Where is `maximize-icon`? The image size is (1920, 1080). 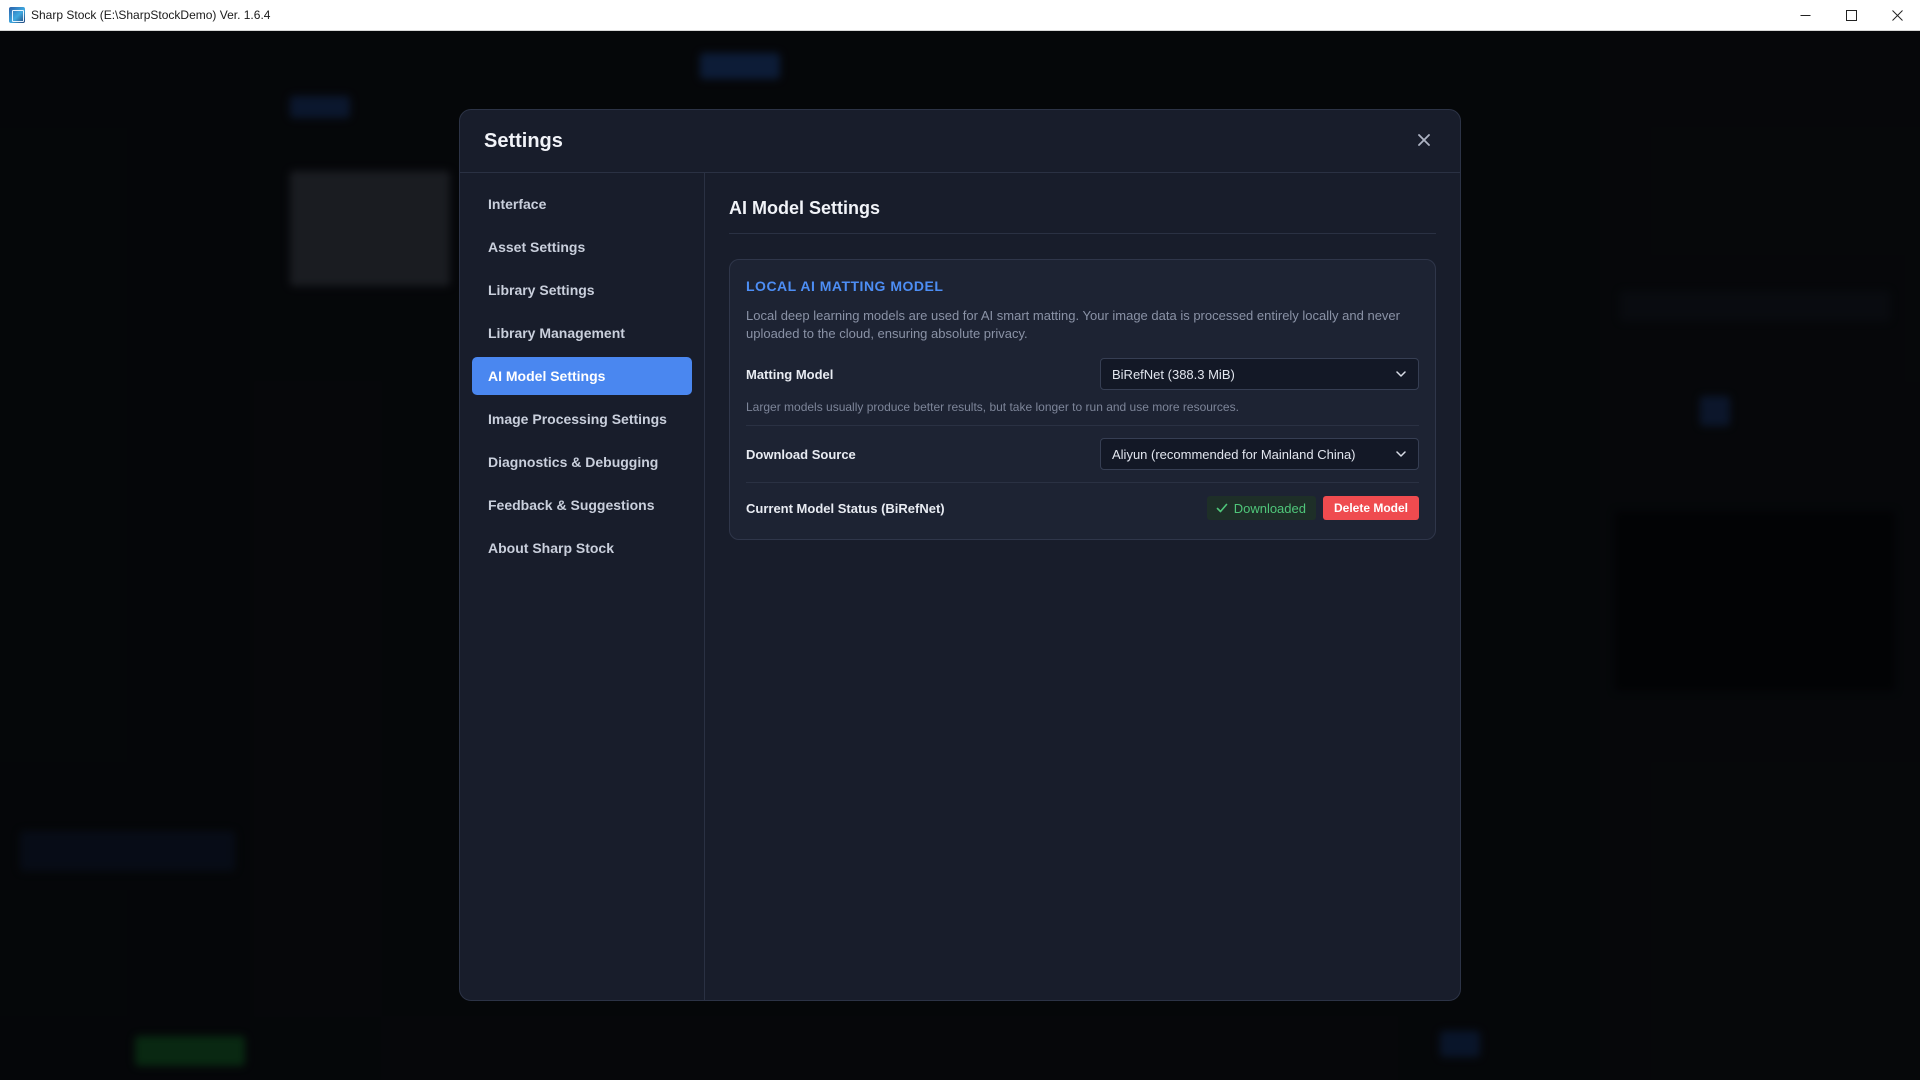
maximize-icon is located at coordinates (1851, 15).